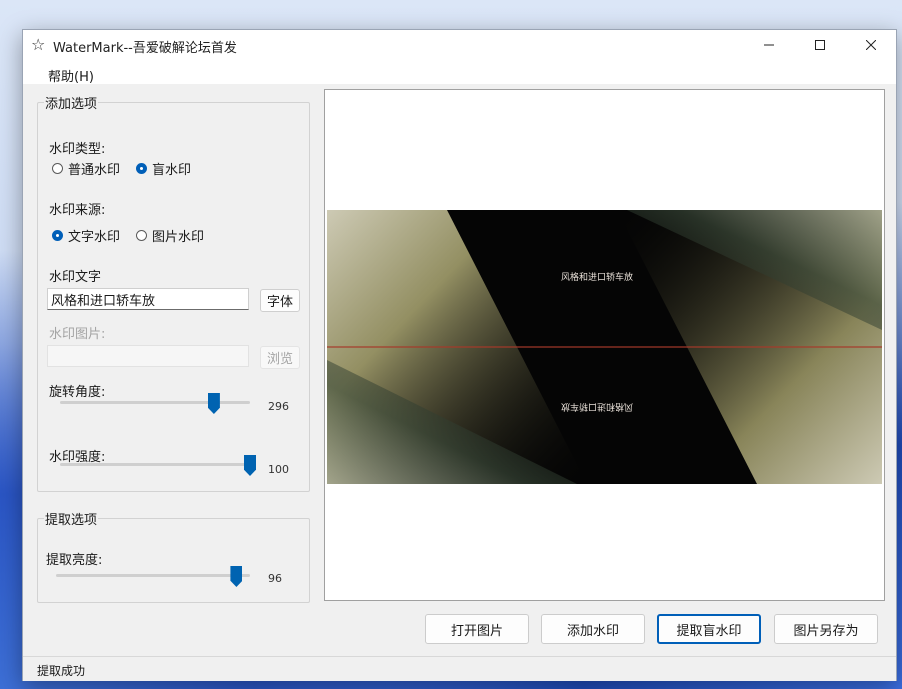 This screenshot has height=689, width=902. What do you see at coordinates (71, 104) in the screenshot?
I see `add-options-legend: 添加选项` at bounding box center [71, 104].